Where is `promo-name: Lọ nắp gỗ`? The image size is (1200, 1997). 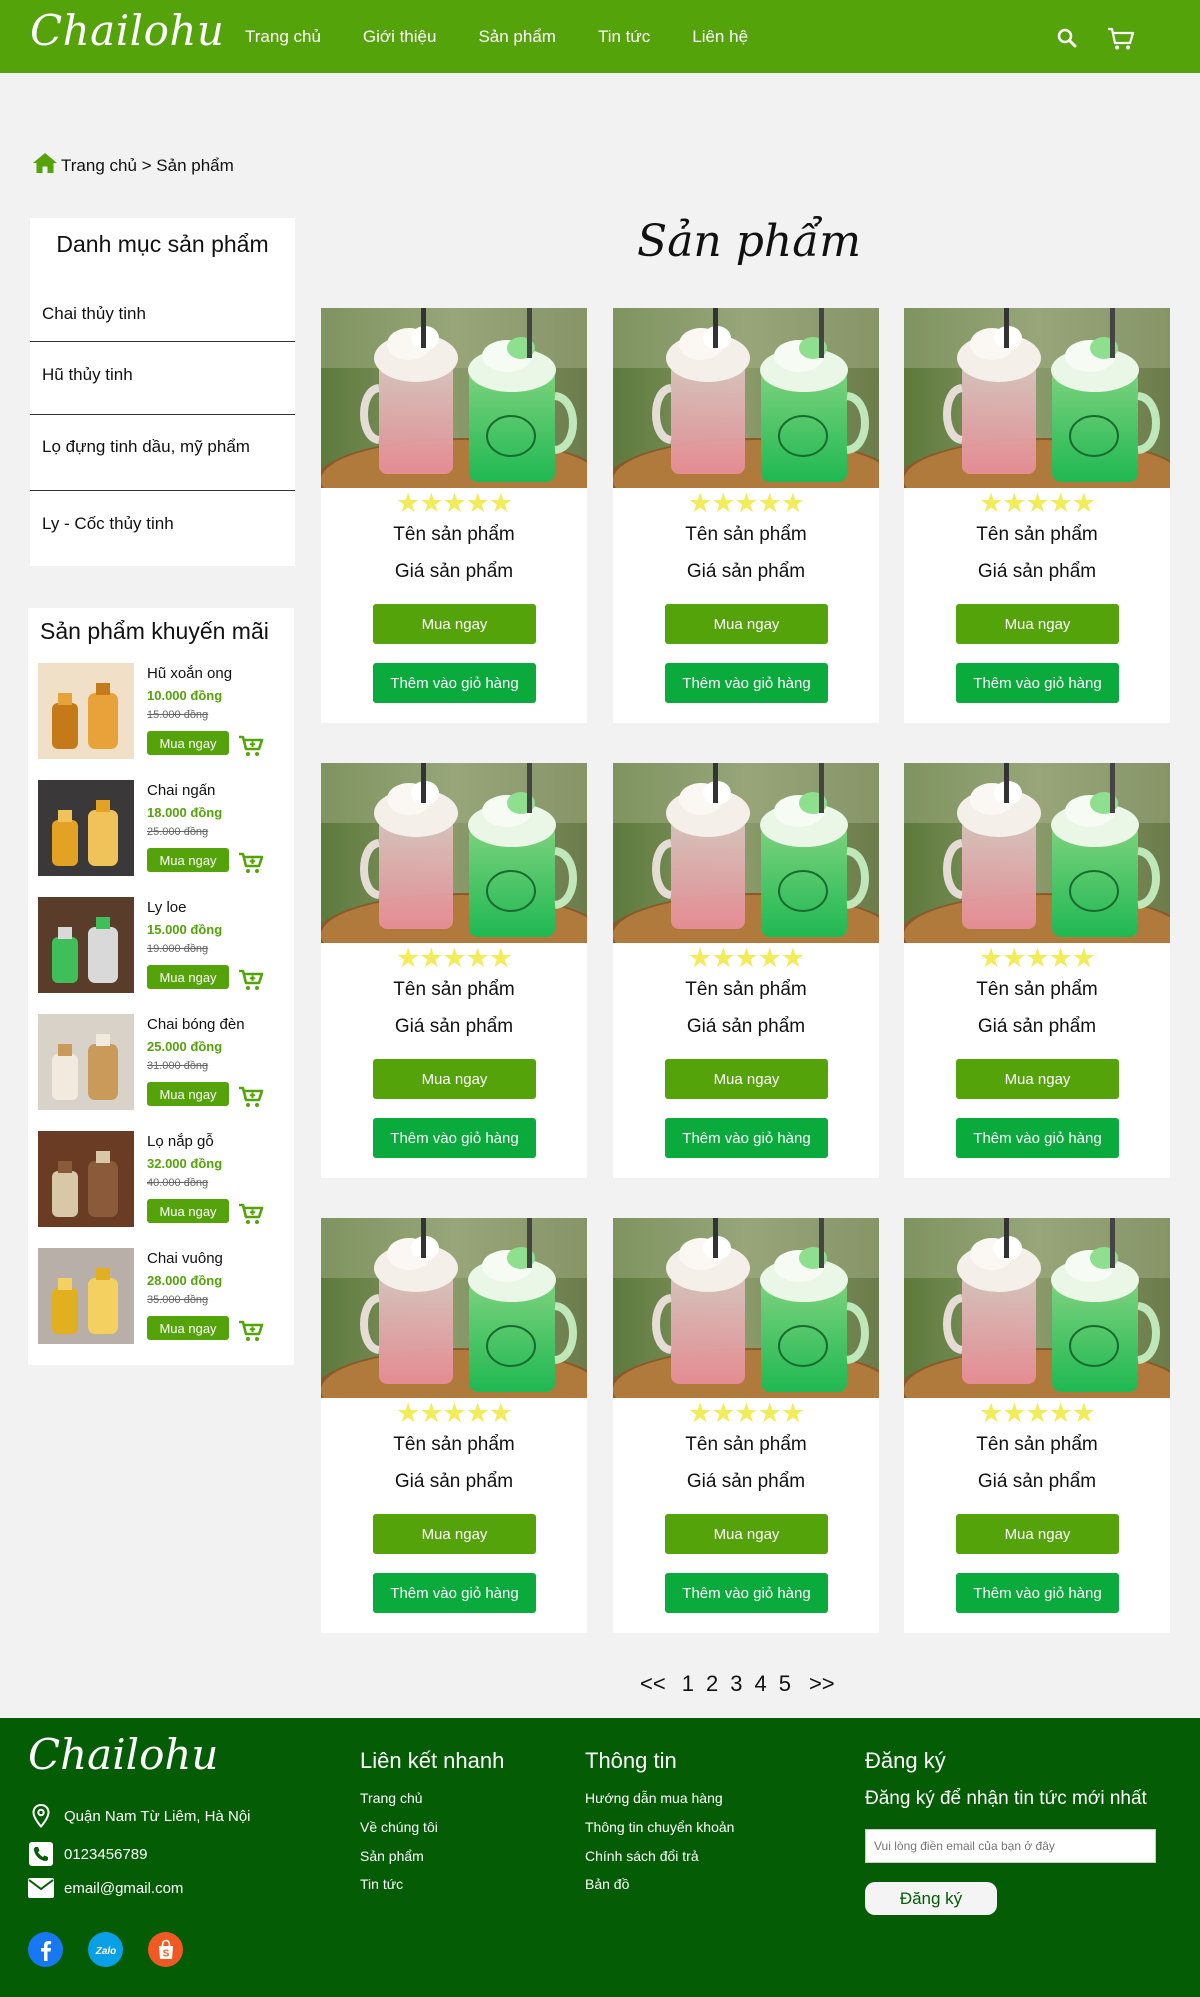 promo-name: Lọ nắp gỗ is located at coordinates (180, 1141).